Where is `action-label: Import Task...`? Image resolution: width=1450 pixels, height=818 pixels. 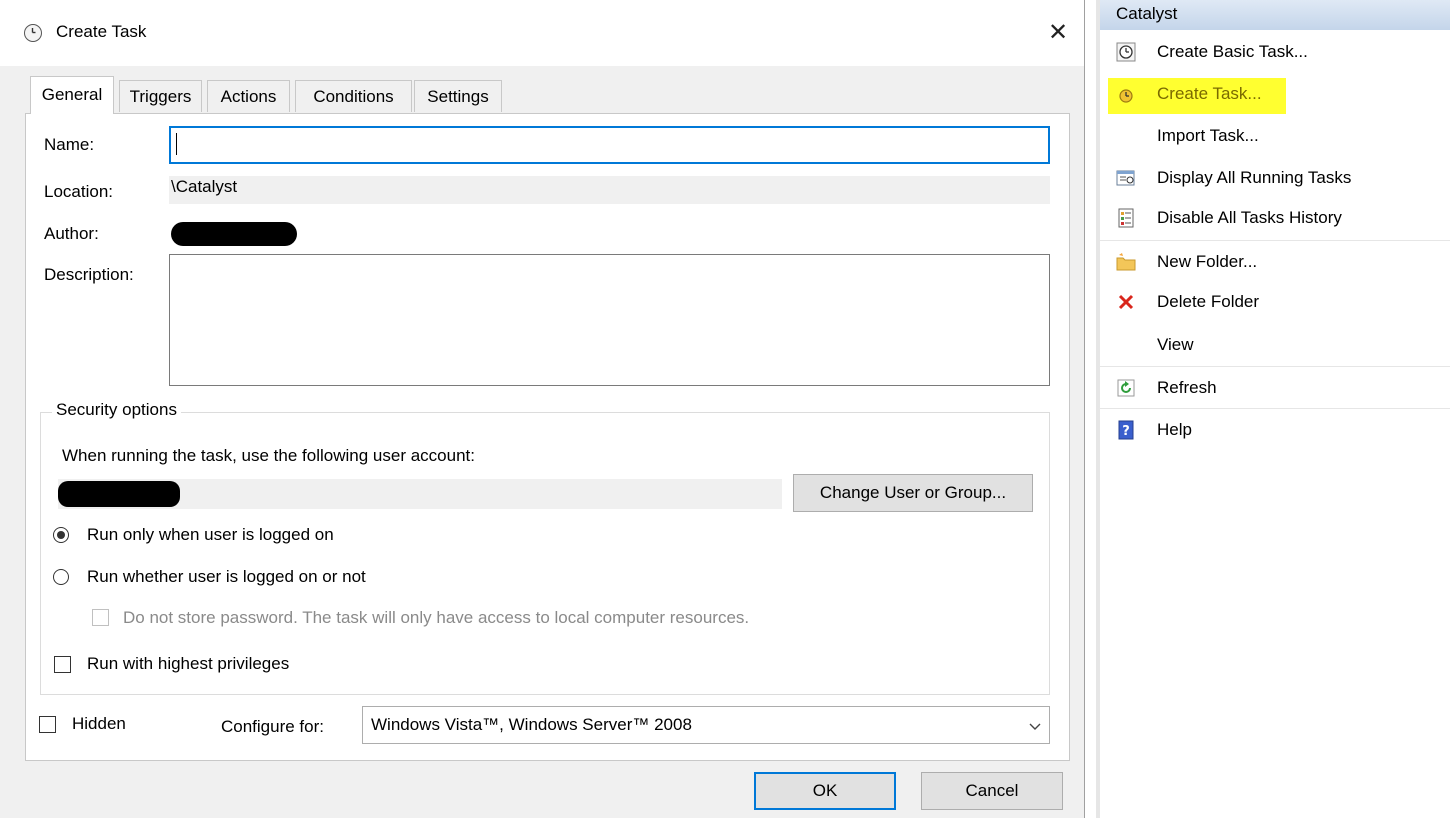
action-label: Import Task... is located at coordinates (1208, 135).